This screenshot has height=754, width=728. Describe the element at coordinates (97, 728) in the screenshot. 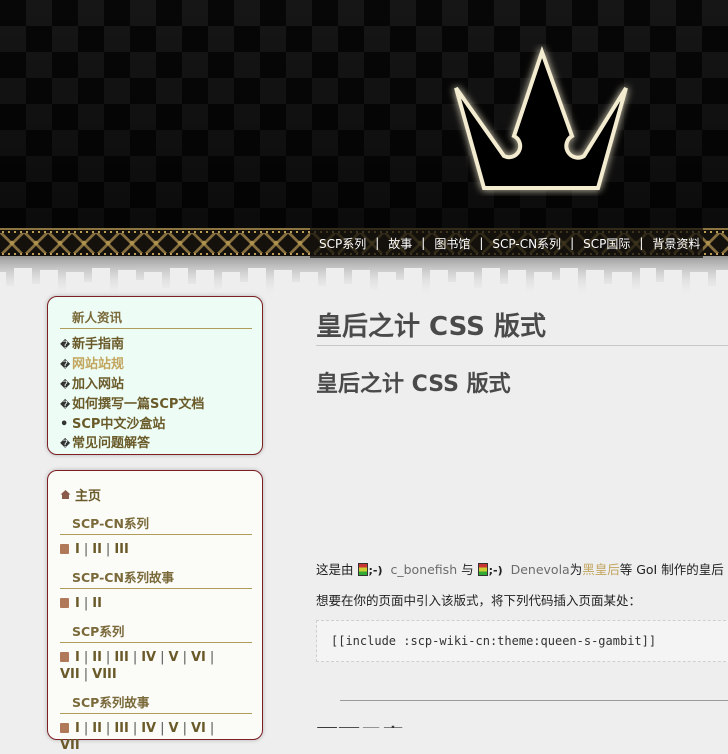

I see `tales-link: II` at that location.